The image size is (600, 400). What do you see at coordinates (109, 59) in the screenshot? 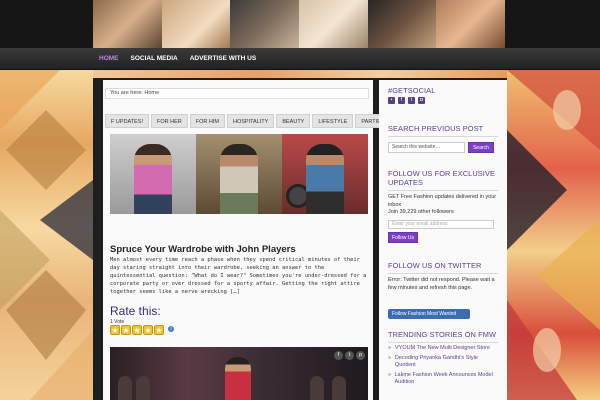
I see `nav-item-home: HOME` at bounding box center [109, 59].